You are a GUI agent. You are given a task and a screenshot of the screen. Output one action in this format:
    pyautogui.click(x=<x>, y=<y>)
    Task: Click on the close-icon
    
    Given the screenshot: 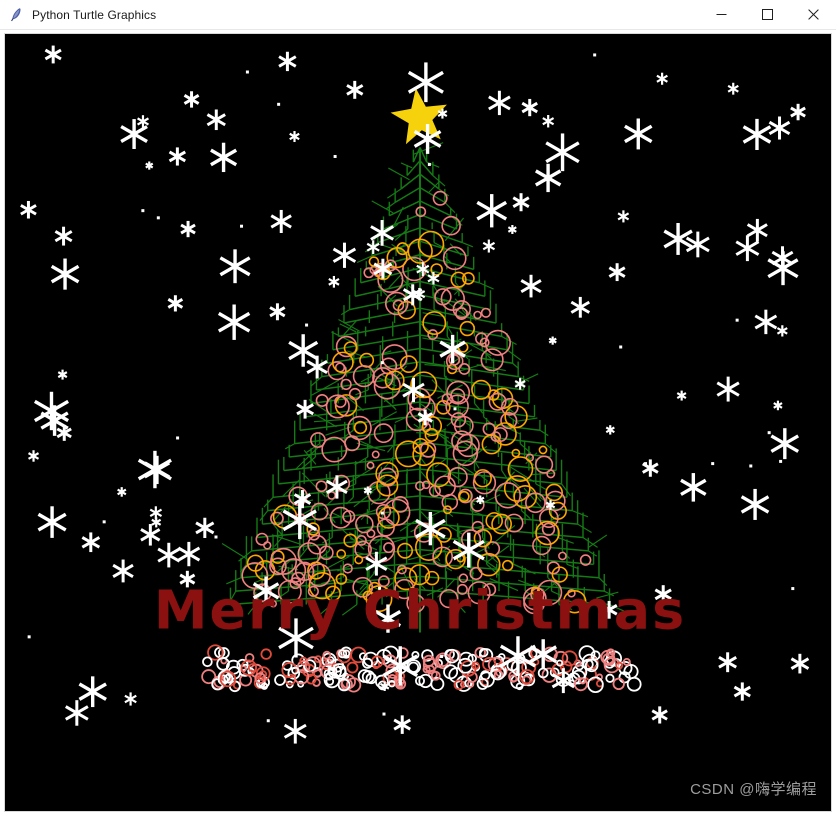 What is the action you would take?
    pyautogui.click(x=813, y=14)
    